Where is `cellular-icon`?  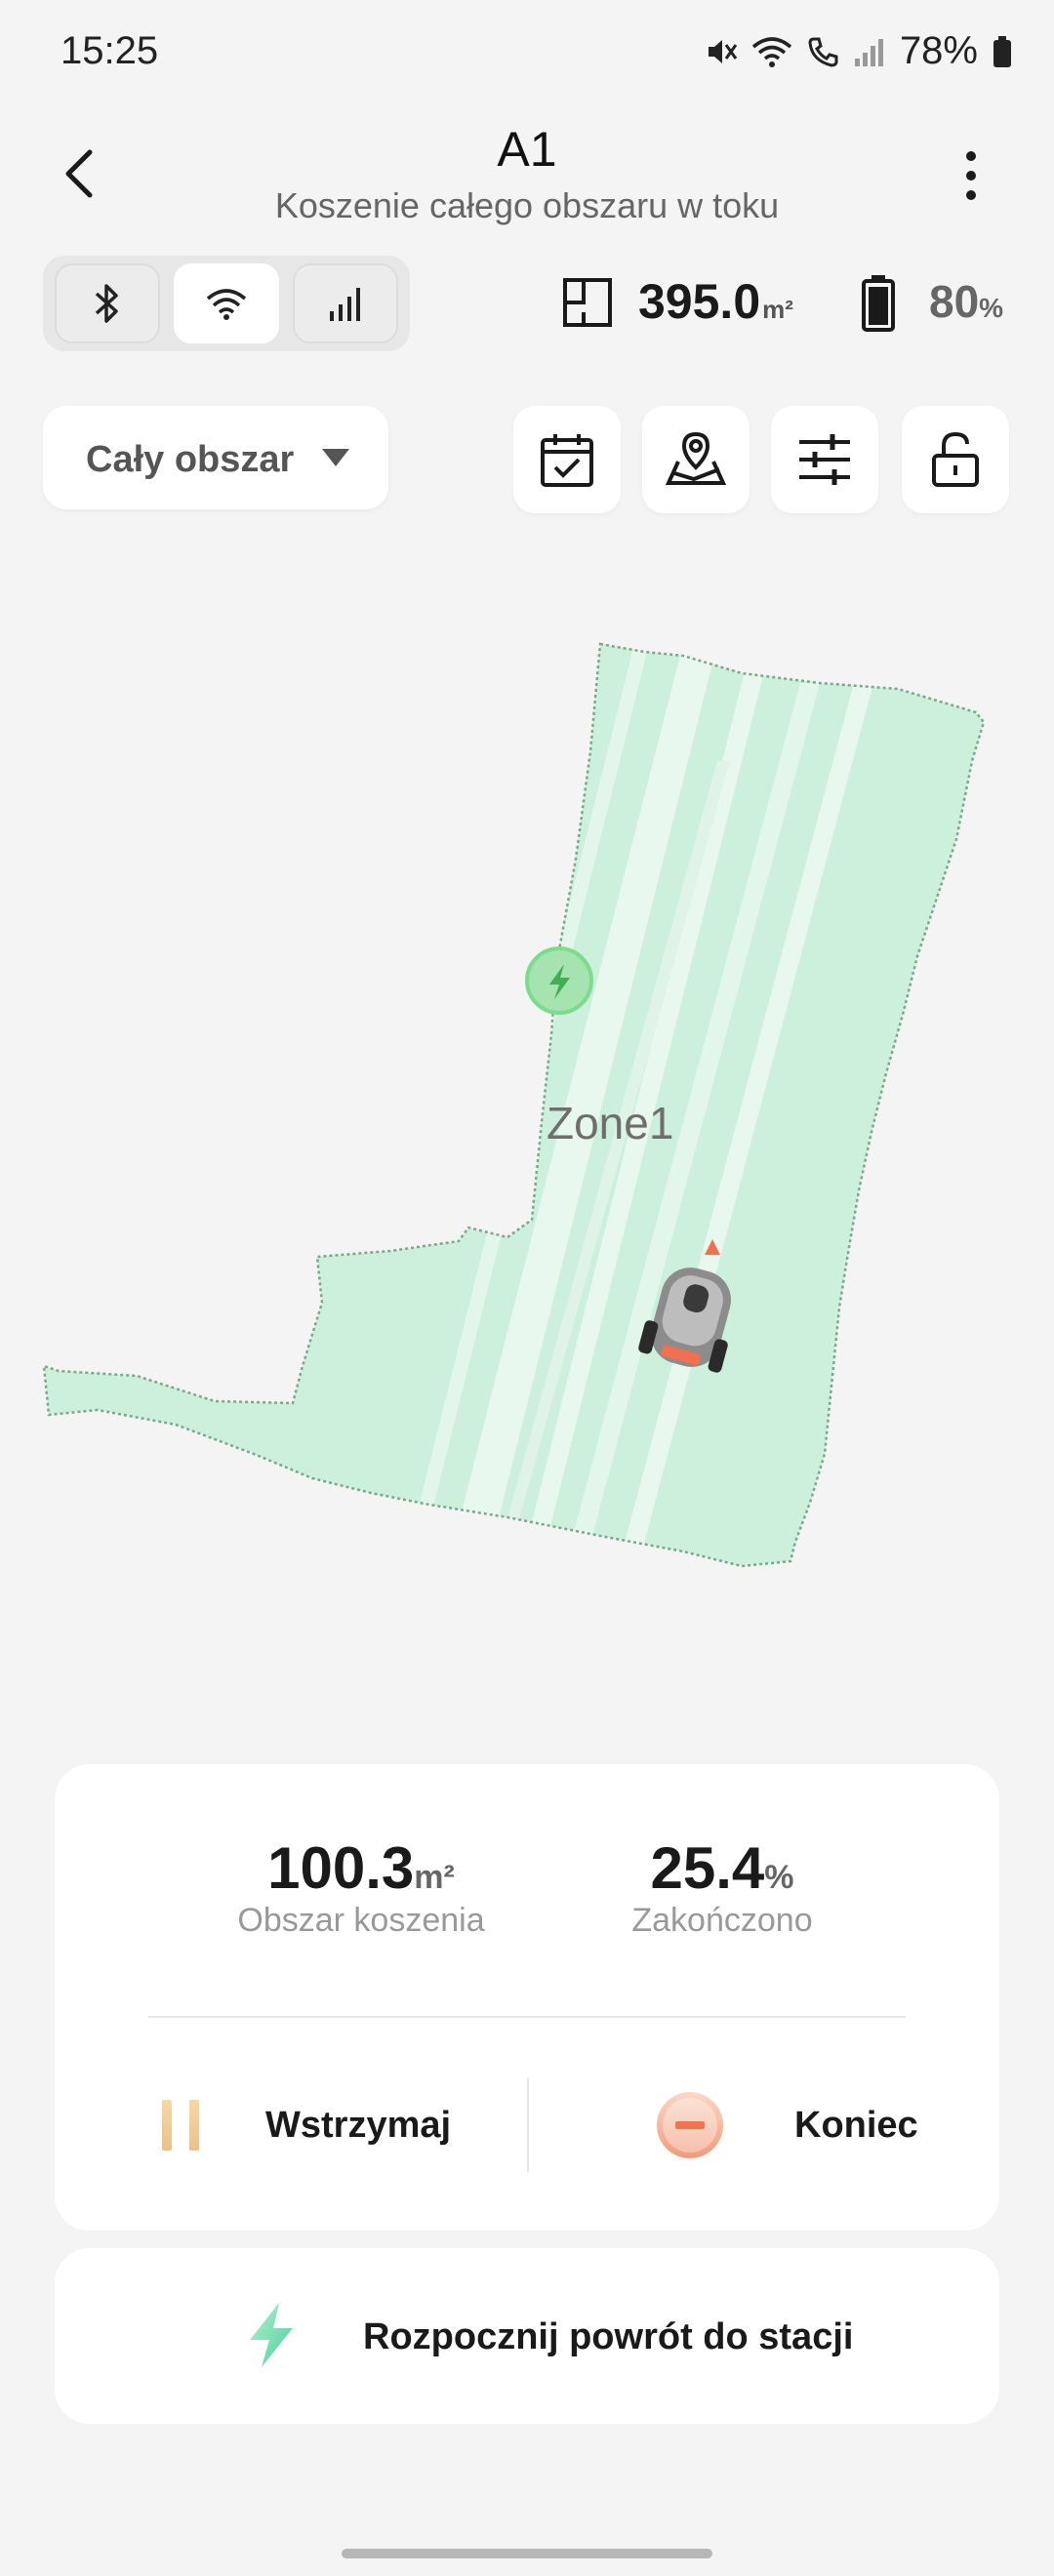 cellular-icon is located at coordinates (345, 304).